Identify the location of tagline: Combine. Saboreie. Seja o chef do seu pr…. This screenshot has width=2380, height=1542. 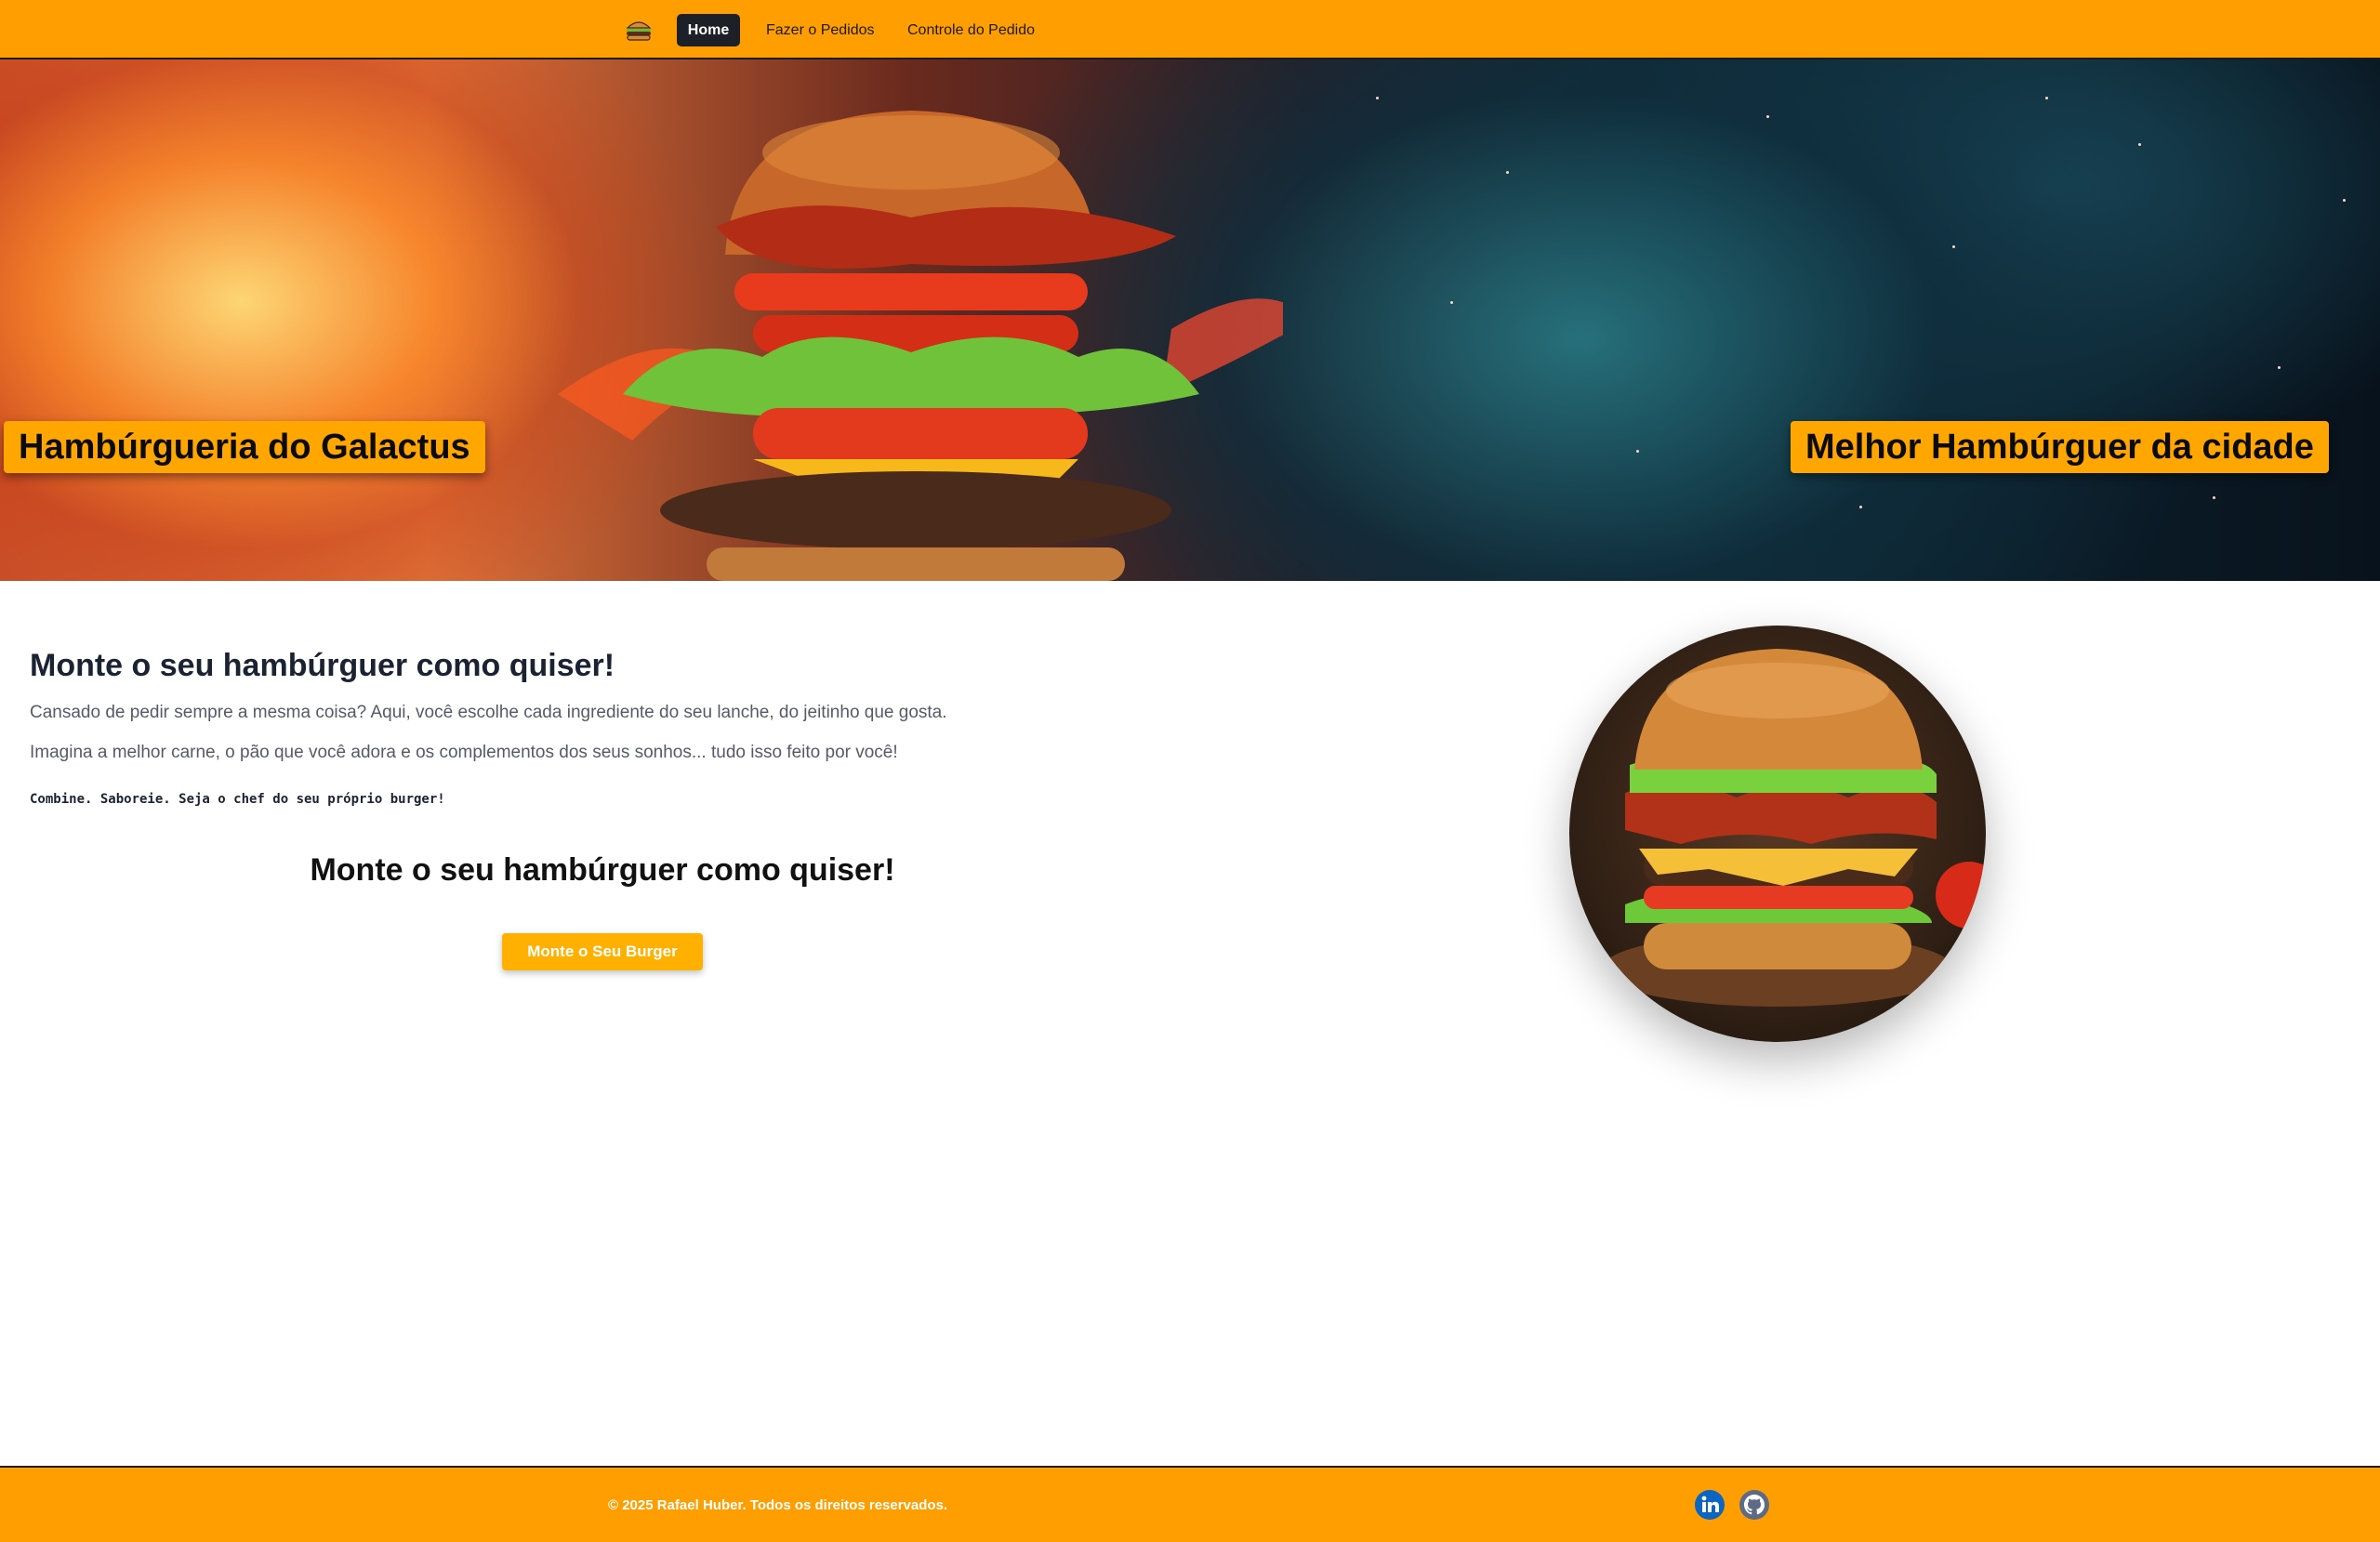
(237, 799).